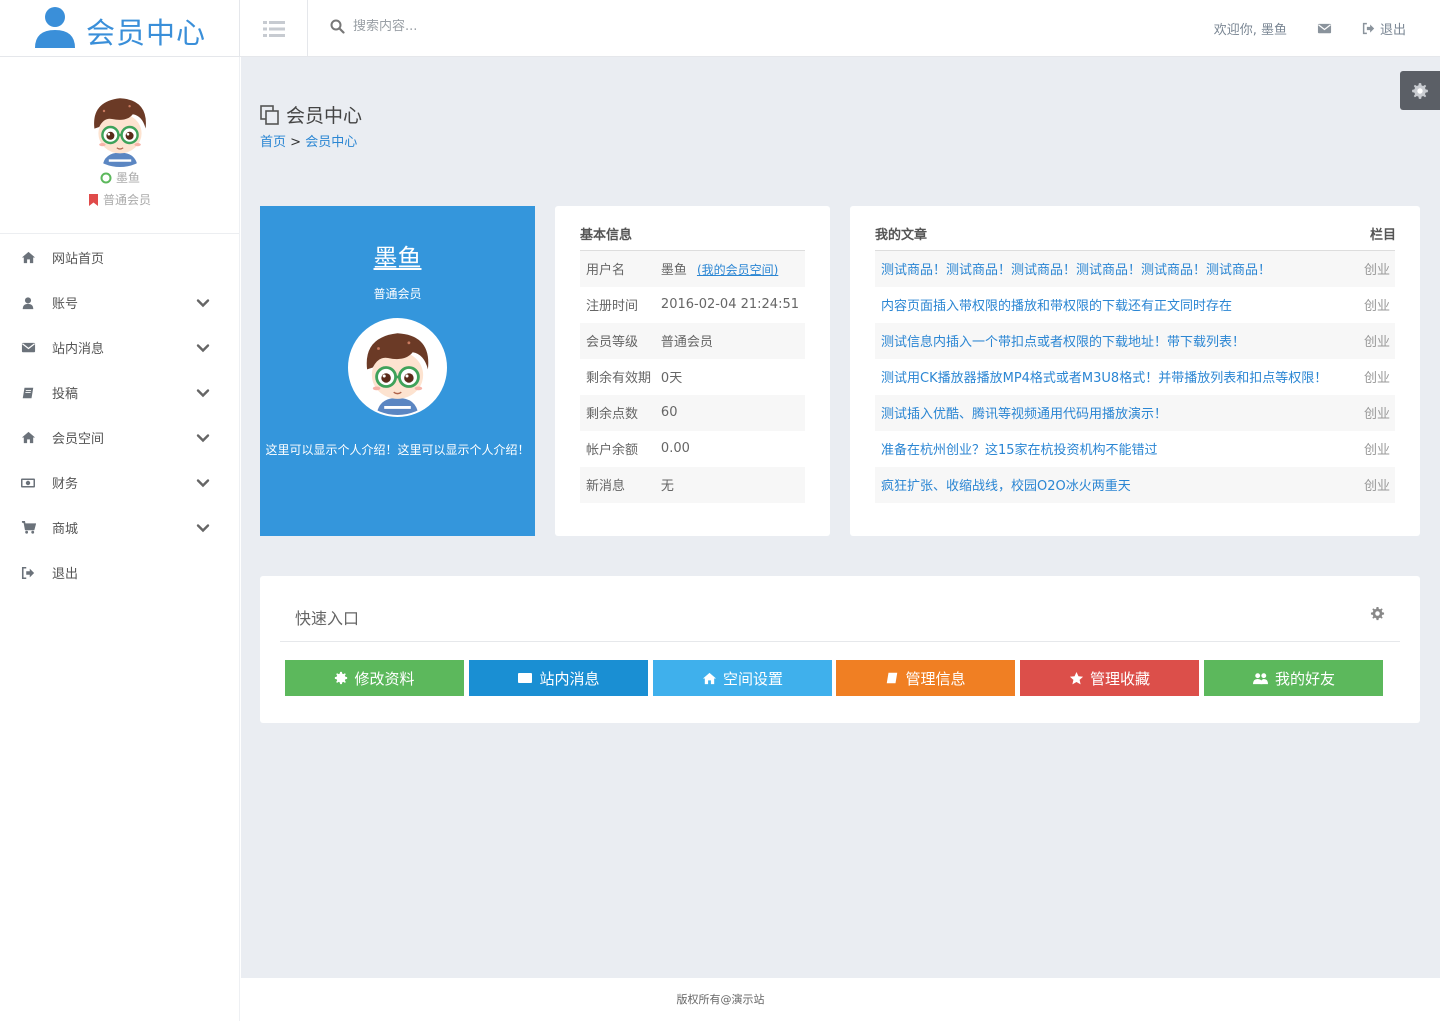  Describe the element at coordinates (1384, 28) in the screenshot. I see `logout-link: 退出` at that location.